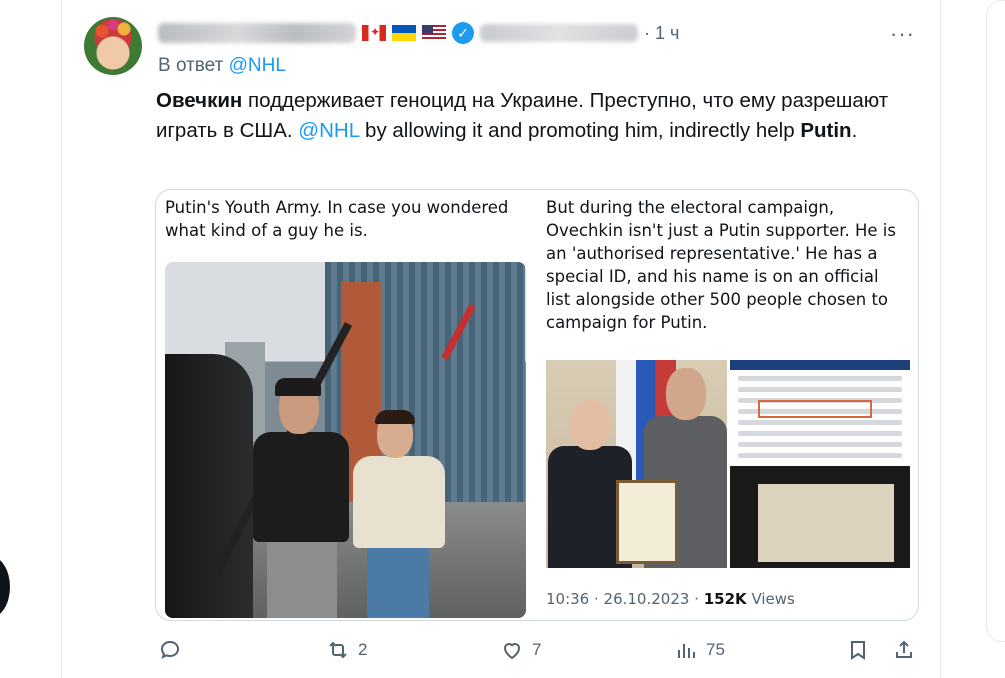 This screenshot has height=678, width=1005. What do you see at coordinates (257, 65) in the screenshot?
I see `reply-mention-link: @NHL` at bounding box center [257, 65].